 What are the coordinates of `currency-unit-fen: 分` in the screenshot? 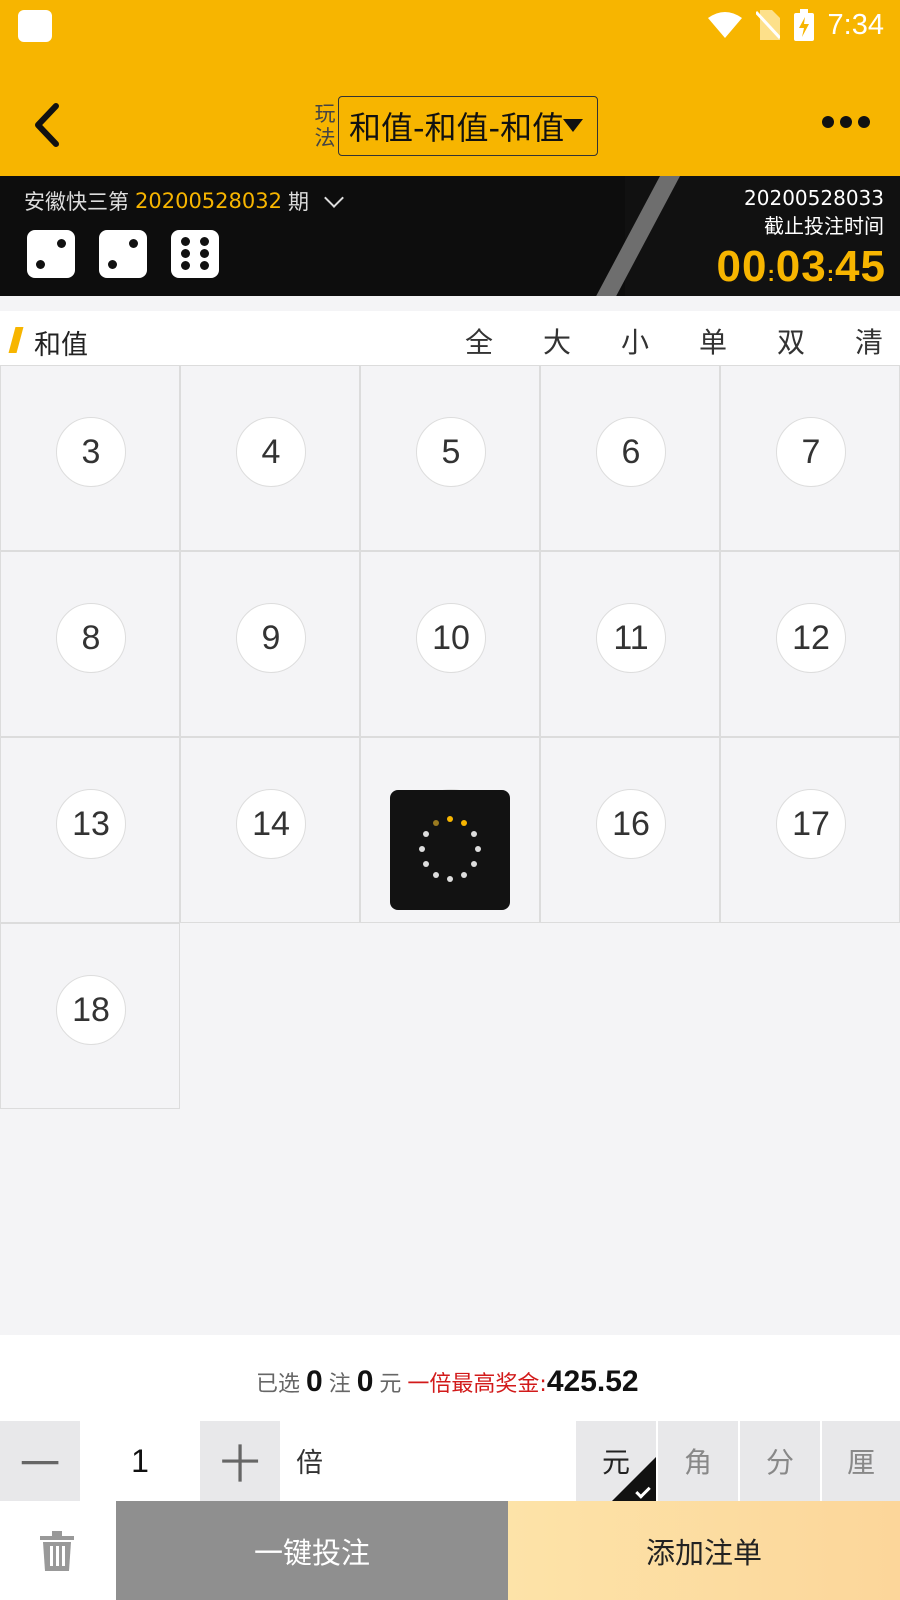 It's located at (780, 1461).